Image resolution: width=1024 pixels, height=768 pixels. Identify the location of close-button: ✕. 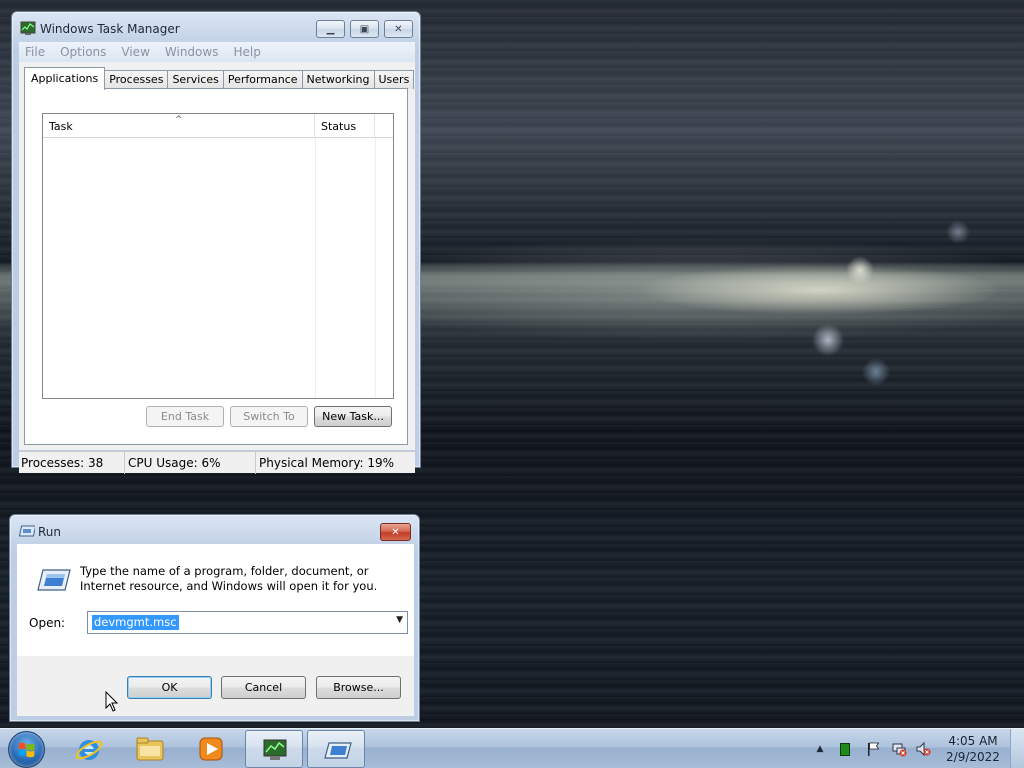
(398, 29).